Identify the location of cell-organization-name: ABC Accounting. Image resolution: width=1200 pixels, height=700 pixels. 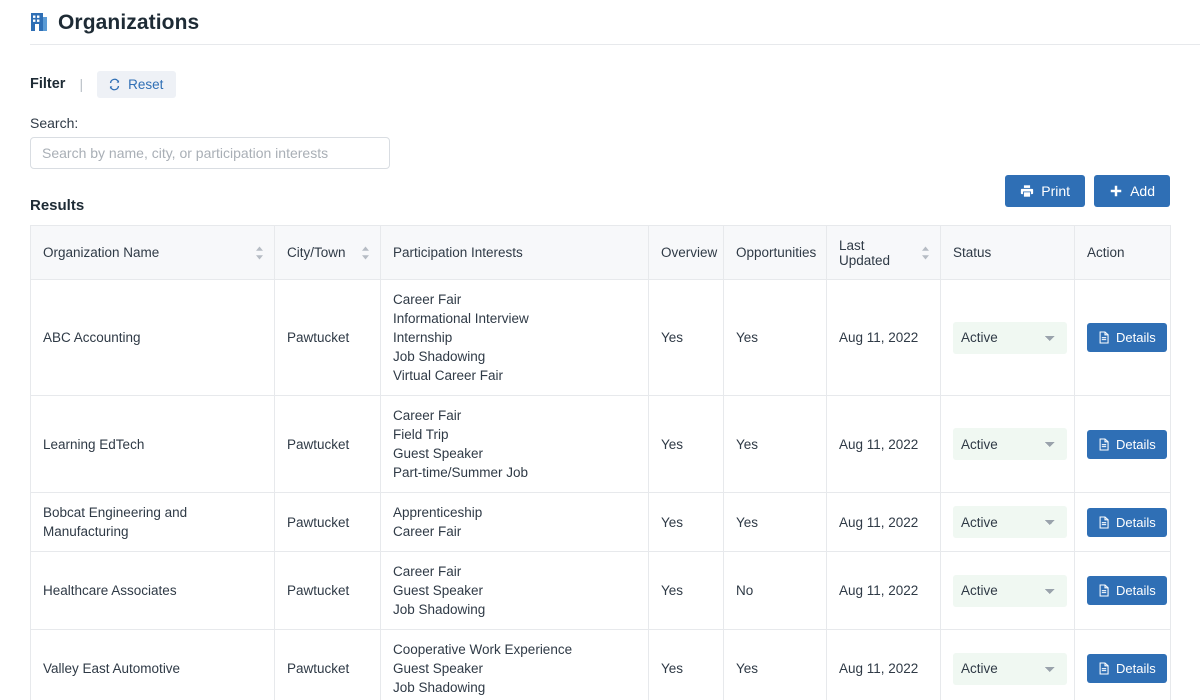
(152, 337).